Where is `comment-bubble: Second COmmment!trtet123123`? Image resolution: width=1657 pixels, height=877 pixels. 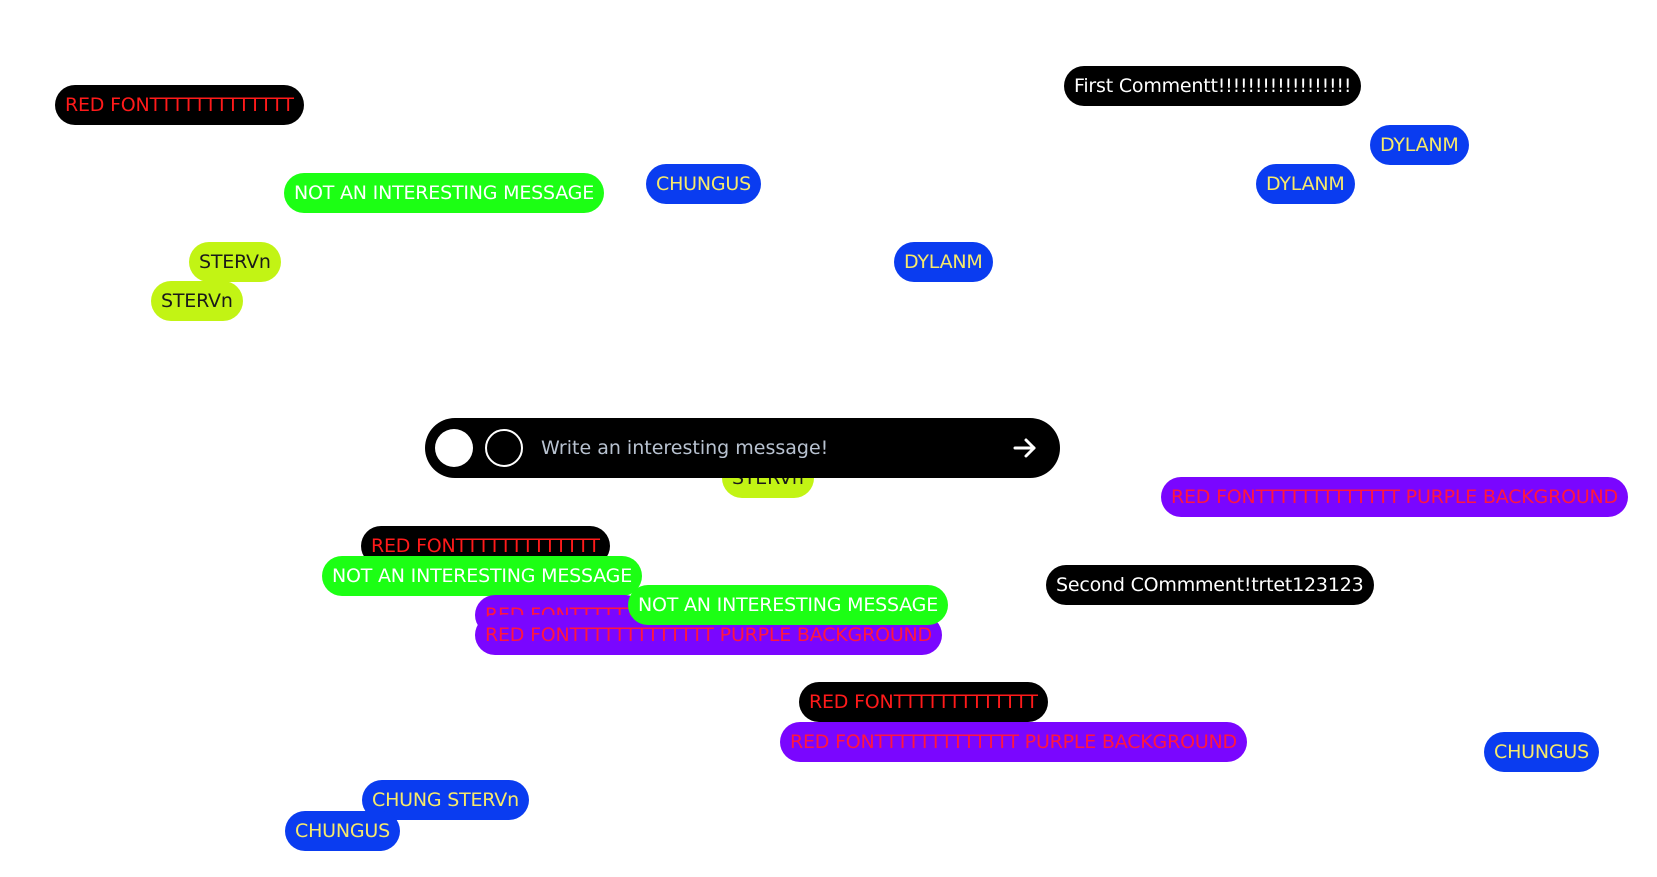
comment-bubble: Second COmmment!trtet123123 is located at coordinates (1210, 585).